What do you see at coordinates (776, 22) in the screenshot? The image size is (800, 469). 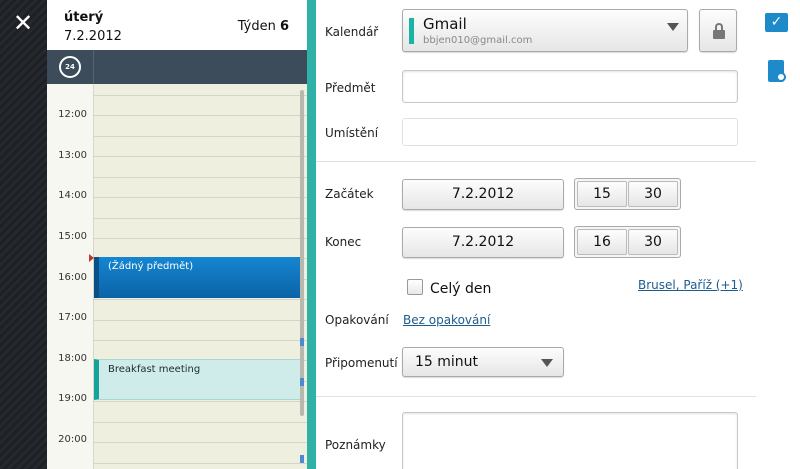 I see `check-icon: ✓` at bounding box center [776, 22].